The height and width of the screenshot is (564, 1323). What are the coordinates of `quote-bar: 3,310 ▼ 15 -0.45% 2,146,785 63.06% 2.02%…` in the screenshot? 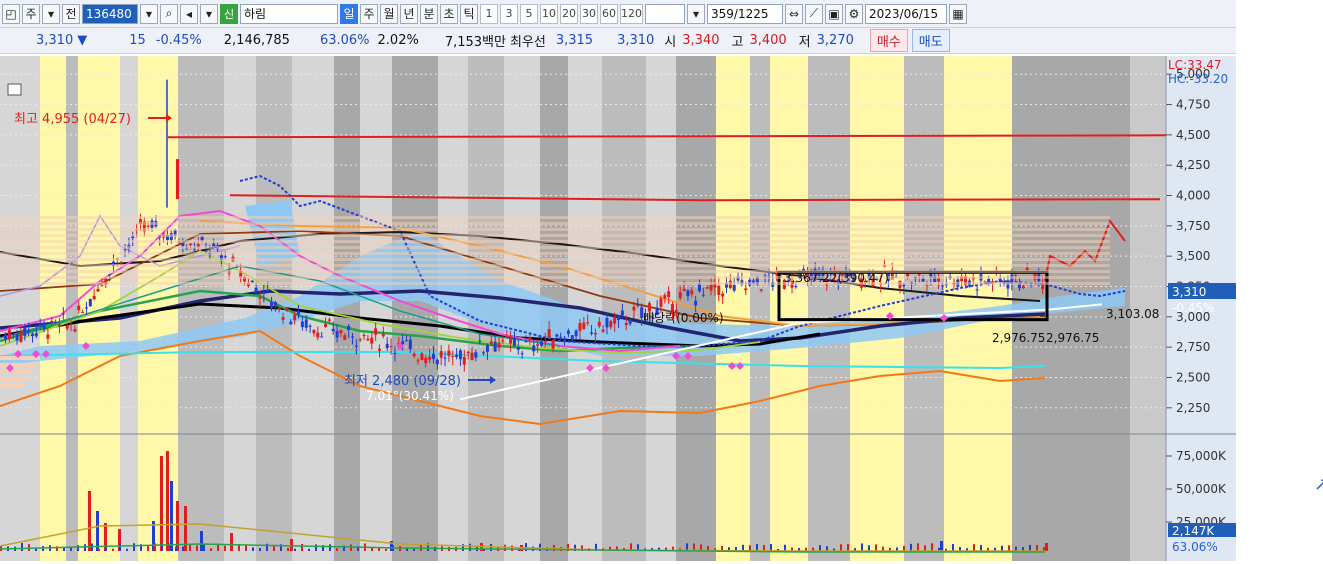 It's located at (618, 41).